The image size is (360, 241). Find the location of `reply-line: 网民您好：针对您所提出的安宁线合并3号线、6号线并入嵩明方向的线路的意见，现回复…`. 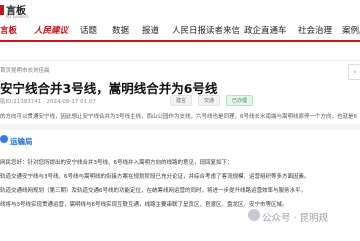

reply-line: 网民您好：针对您所提出的安宁线合并3号线、6号线并入嵩明方向的线路的意见，现回复… is located at coordinates (116, 163).